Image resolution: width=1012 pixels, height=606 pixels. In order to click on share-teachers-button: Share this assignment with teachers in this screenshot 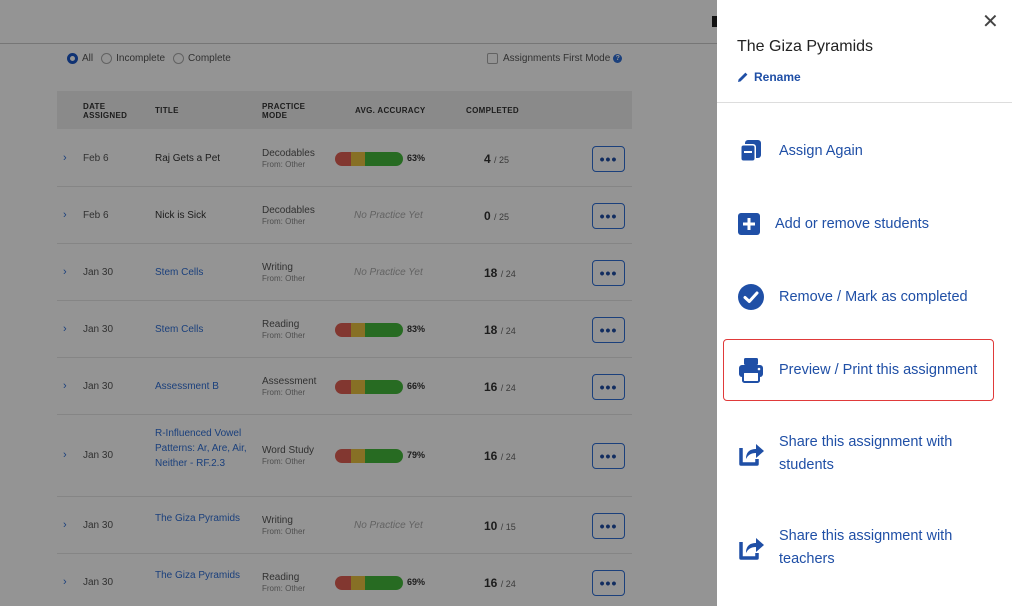, I will do `click(863, 548)`.